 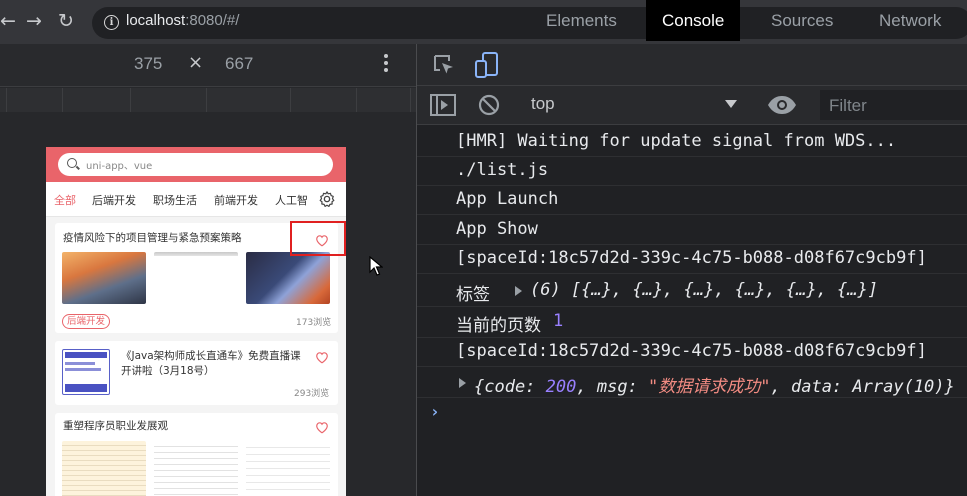 What do you see at coordinates (208, 100) in the screenshot?
I see `media-query-ruler` at bounding box center [208, 100].